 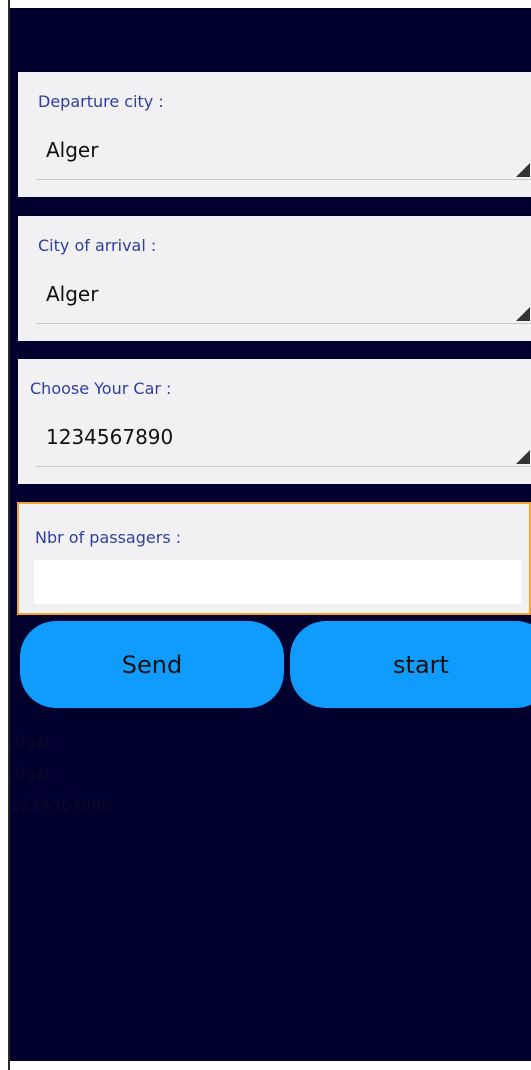 What do you see at coordinates (101, 388) in the screenshot?
I see `car-label: Choose Your Car :` at bounding box center [101, 388].